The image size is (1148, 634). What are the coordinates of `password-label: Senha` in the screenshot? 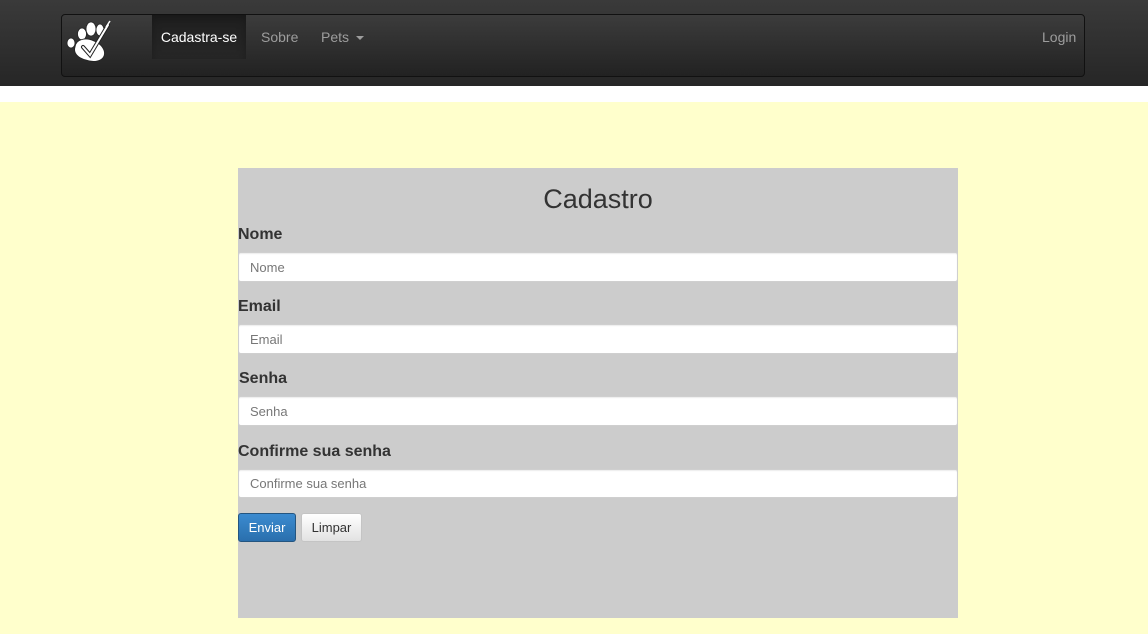 It's located at (263, 378).